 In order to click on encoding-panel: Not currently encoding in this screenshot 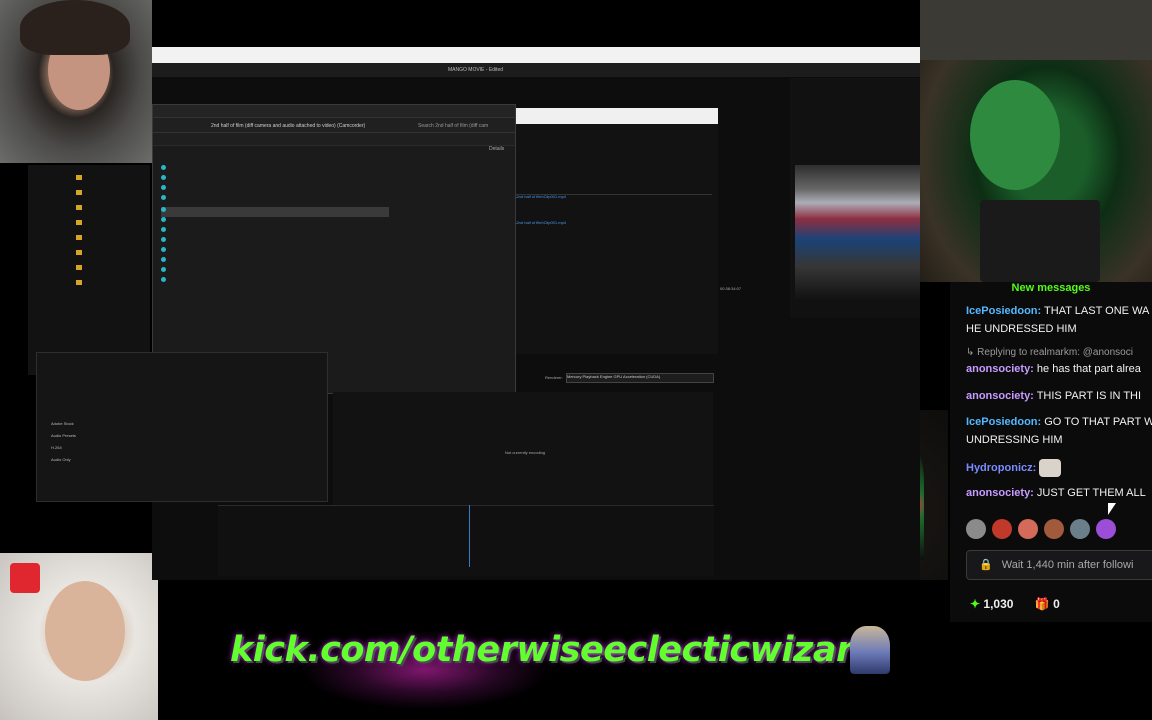, I will do `click(523, 451)`.